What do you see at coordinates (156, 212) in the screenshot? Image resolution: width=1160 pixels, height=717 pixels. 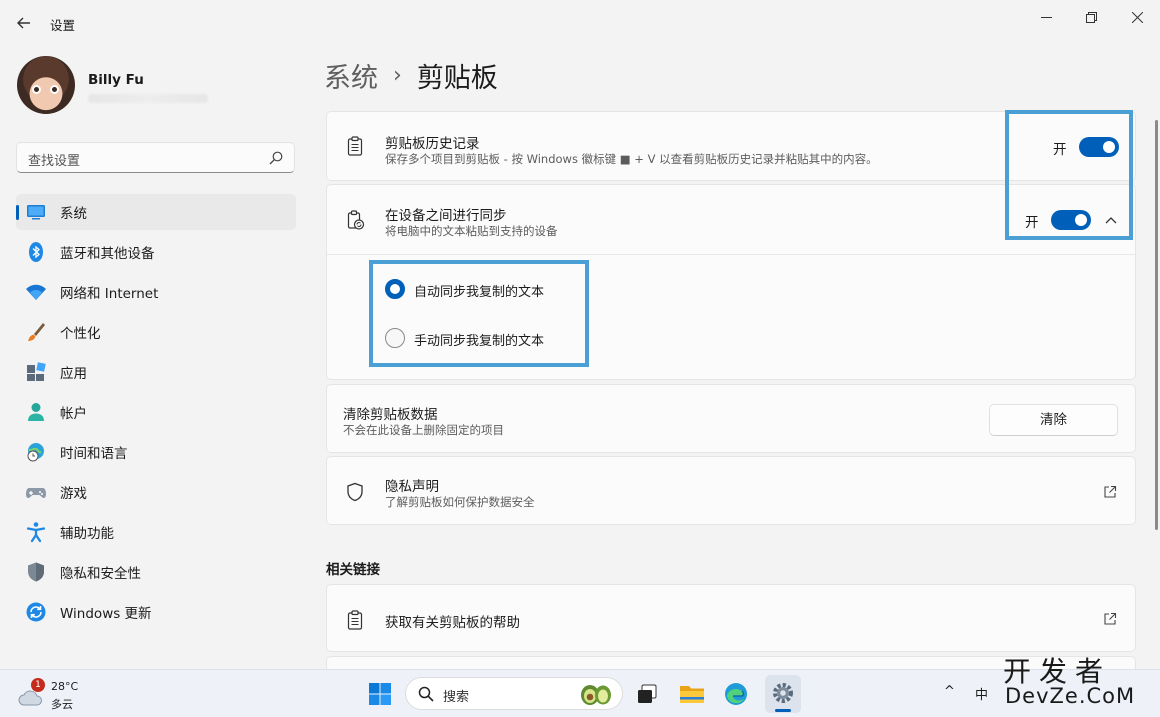 I see `sidebar-item-system: 系统` at bounding box center [156, 212].